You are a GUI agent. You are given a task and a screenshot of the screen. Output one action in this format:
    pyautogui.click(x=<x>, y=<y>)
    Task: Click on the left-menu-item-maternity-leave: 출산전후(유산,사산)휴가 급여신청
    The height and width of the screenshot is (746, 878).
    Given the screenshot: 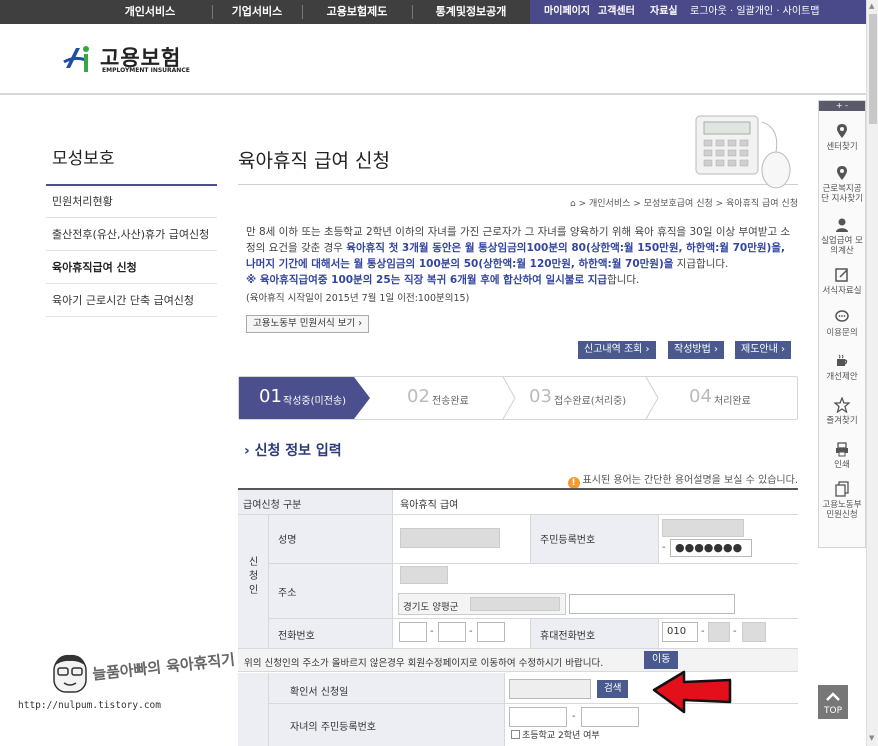 What is the action you would take?
    pyautogui.click(x=131, y=235)
    